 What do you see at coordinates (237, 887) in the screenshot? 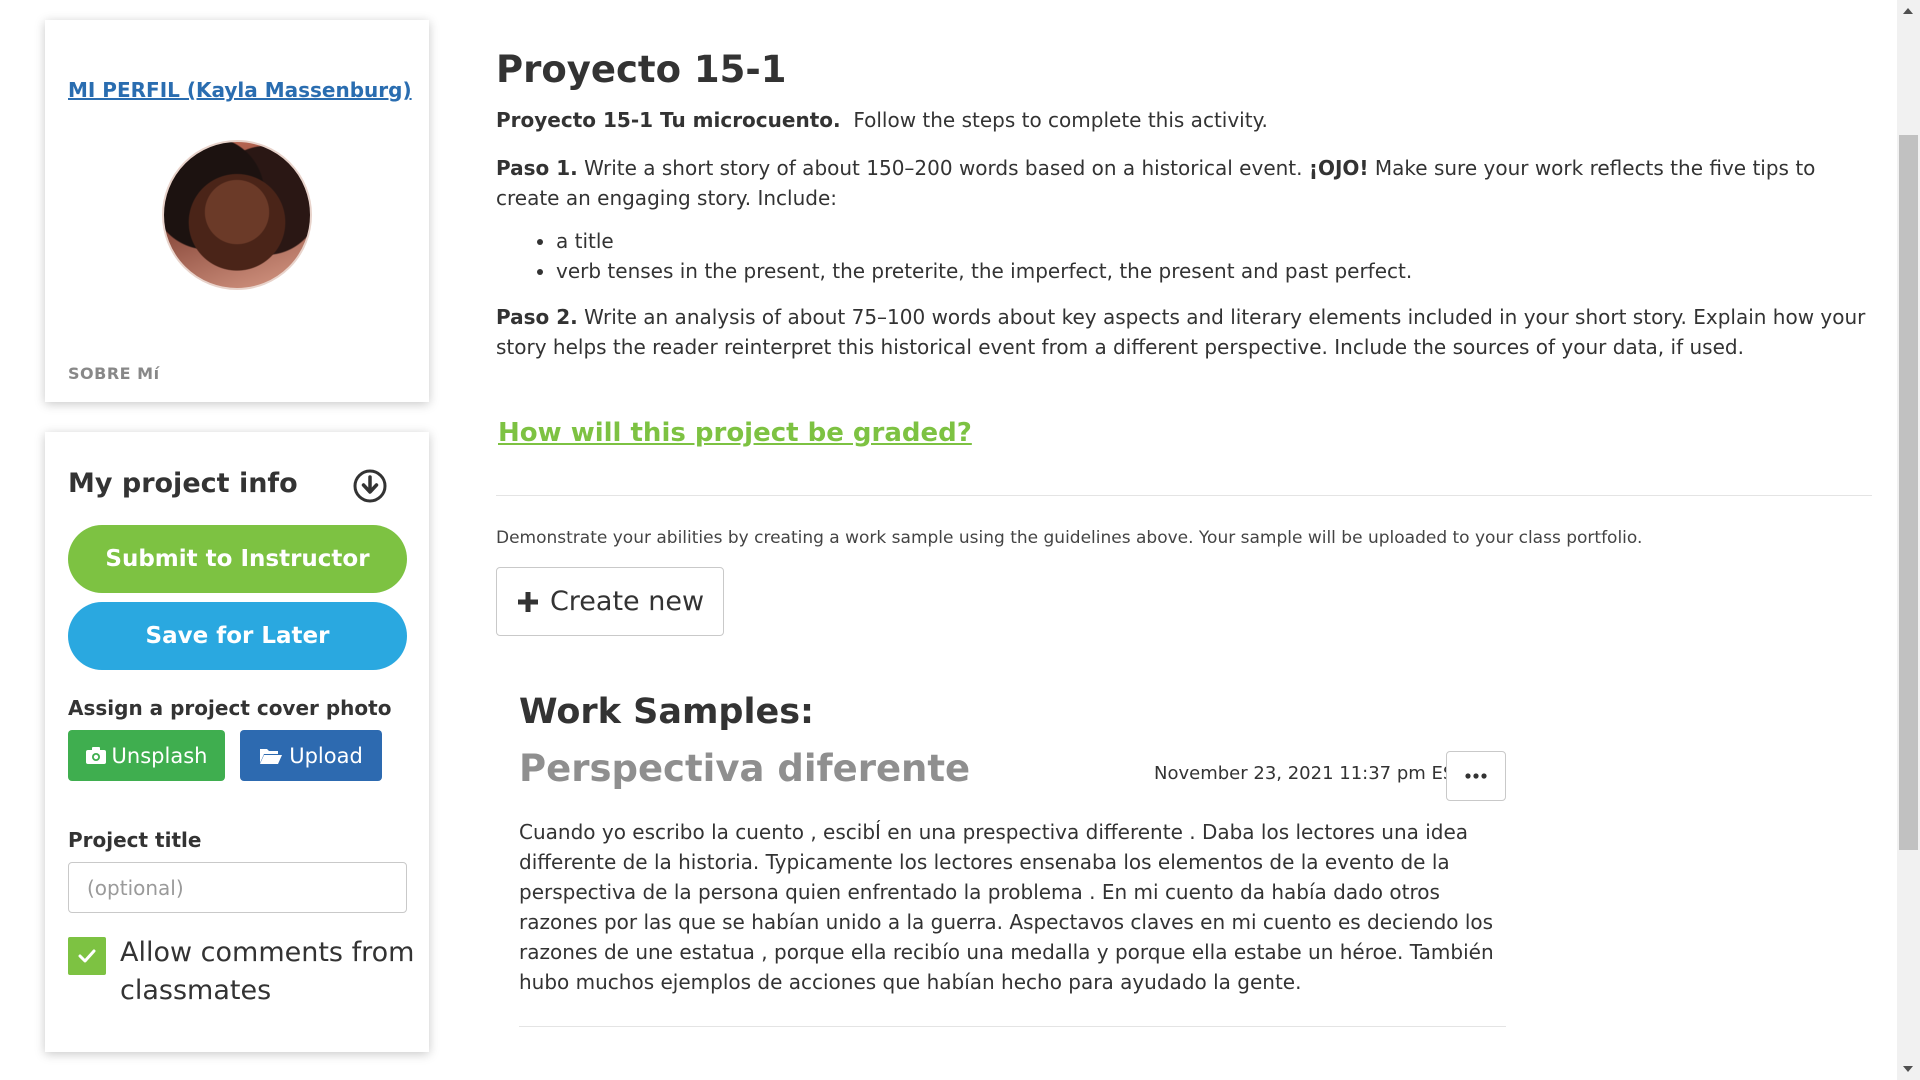
I see `project-title-input` at bounding box center [237, 887].